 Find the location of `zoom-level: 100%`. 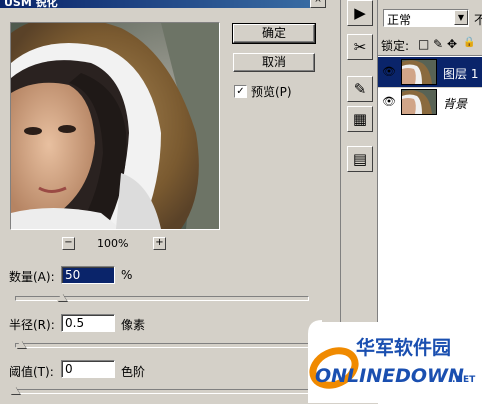

zoom-level: 100% is located at coordinates (113, 243).